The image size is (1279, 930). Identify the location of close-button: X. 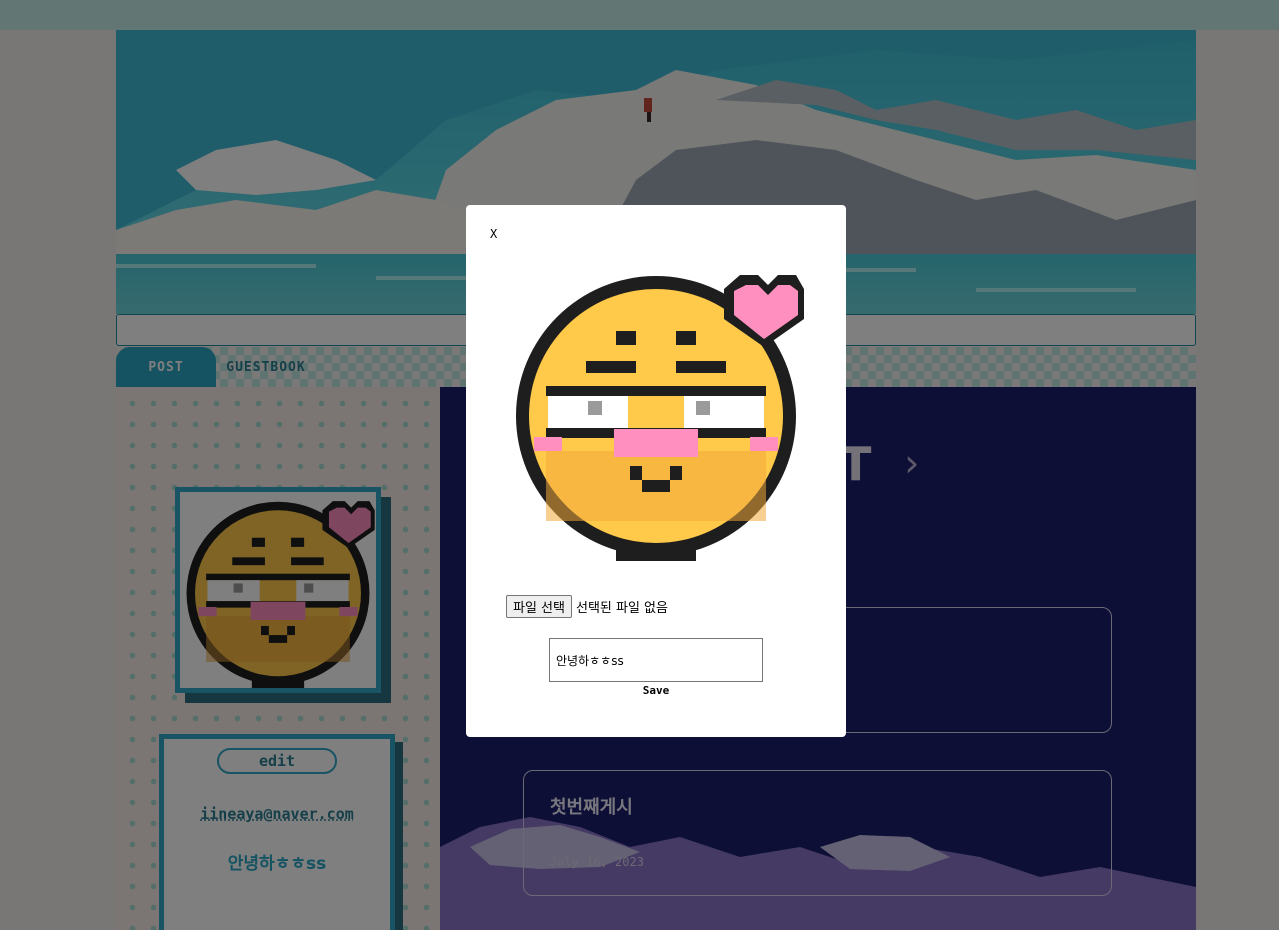
(493, 234).